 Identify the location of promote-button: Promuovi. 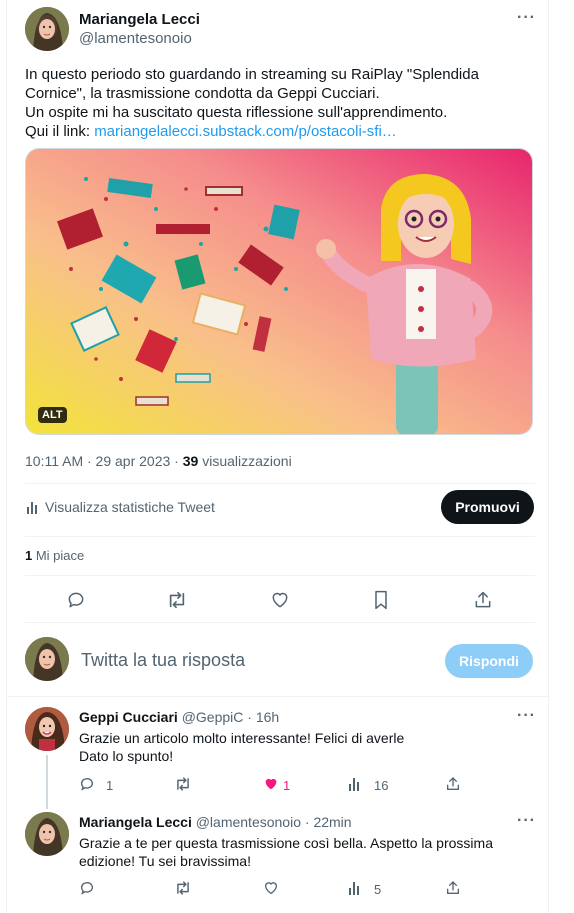
(487, 507).